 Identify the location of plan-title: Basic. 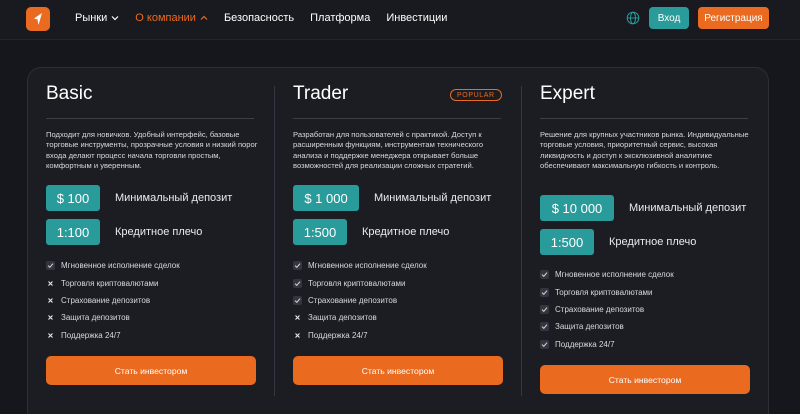
(69, 93).